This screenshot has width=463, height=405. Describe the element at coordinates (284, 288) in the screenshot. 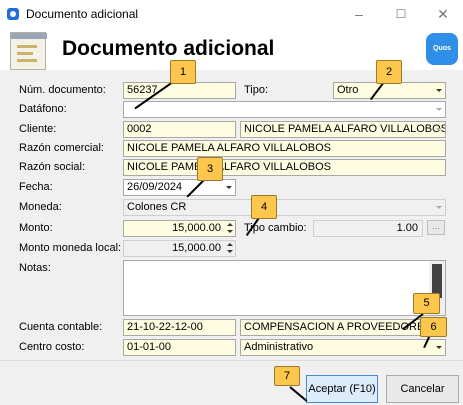

I see `notas-textarea` at that location.